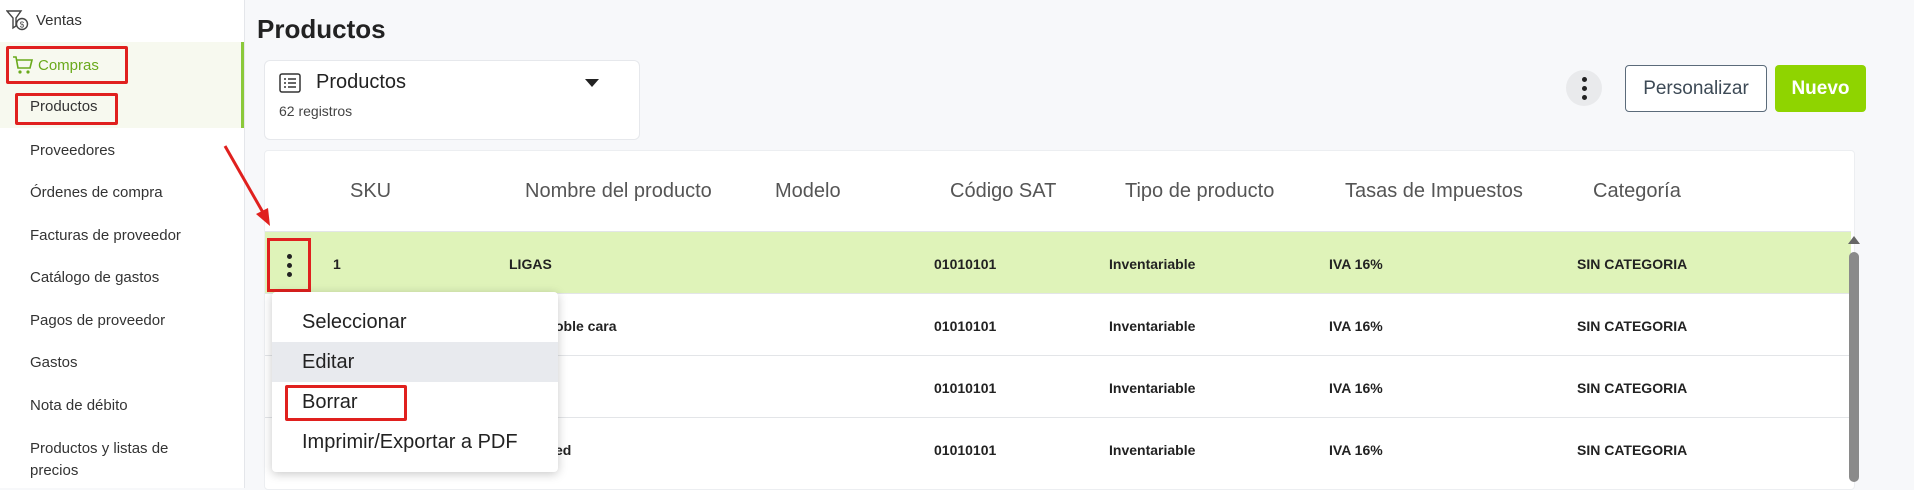  Describe the element at coordinates (321, 29) in the screenshot. I see `page-title: Productos` at that location.